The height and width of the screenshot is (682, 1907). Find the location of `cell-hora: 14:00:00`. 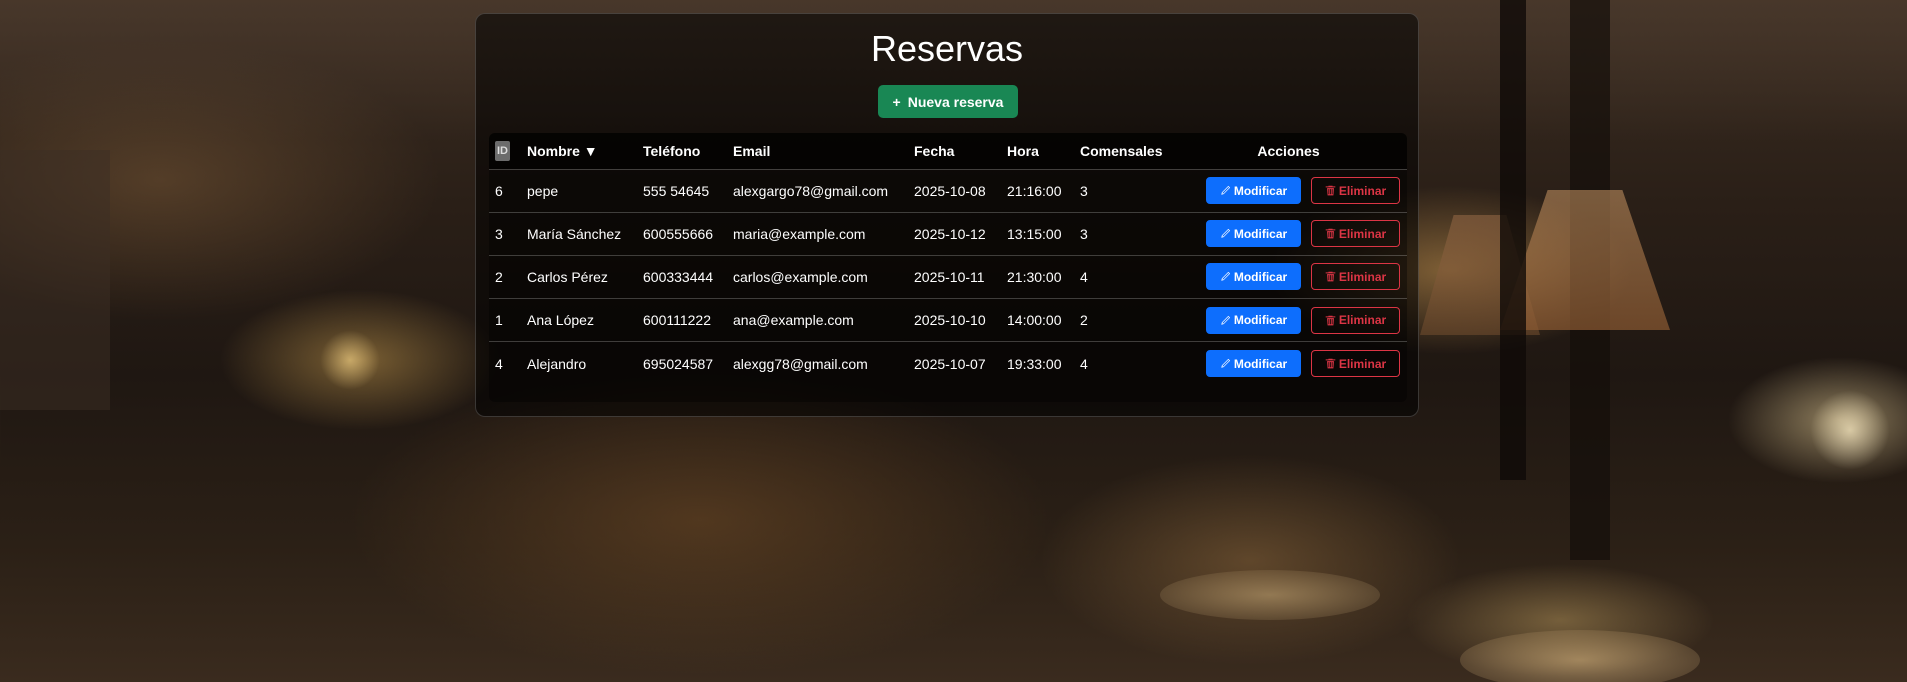

cell-hora: 14:00:00 is located at coordinates (1034, 320).